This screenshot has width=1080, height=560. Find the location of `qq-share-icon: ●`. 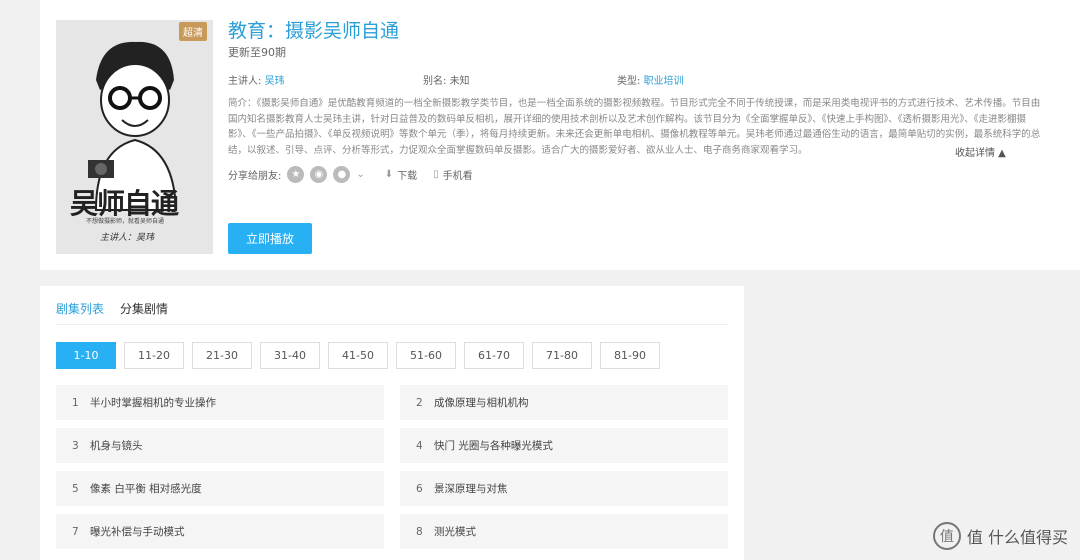

qq-share-icon: ● is located at coordinates (342, 174).